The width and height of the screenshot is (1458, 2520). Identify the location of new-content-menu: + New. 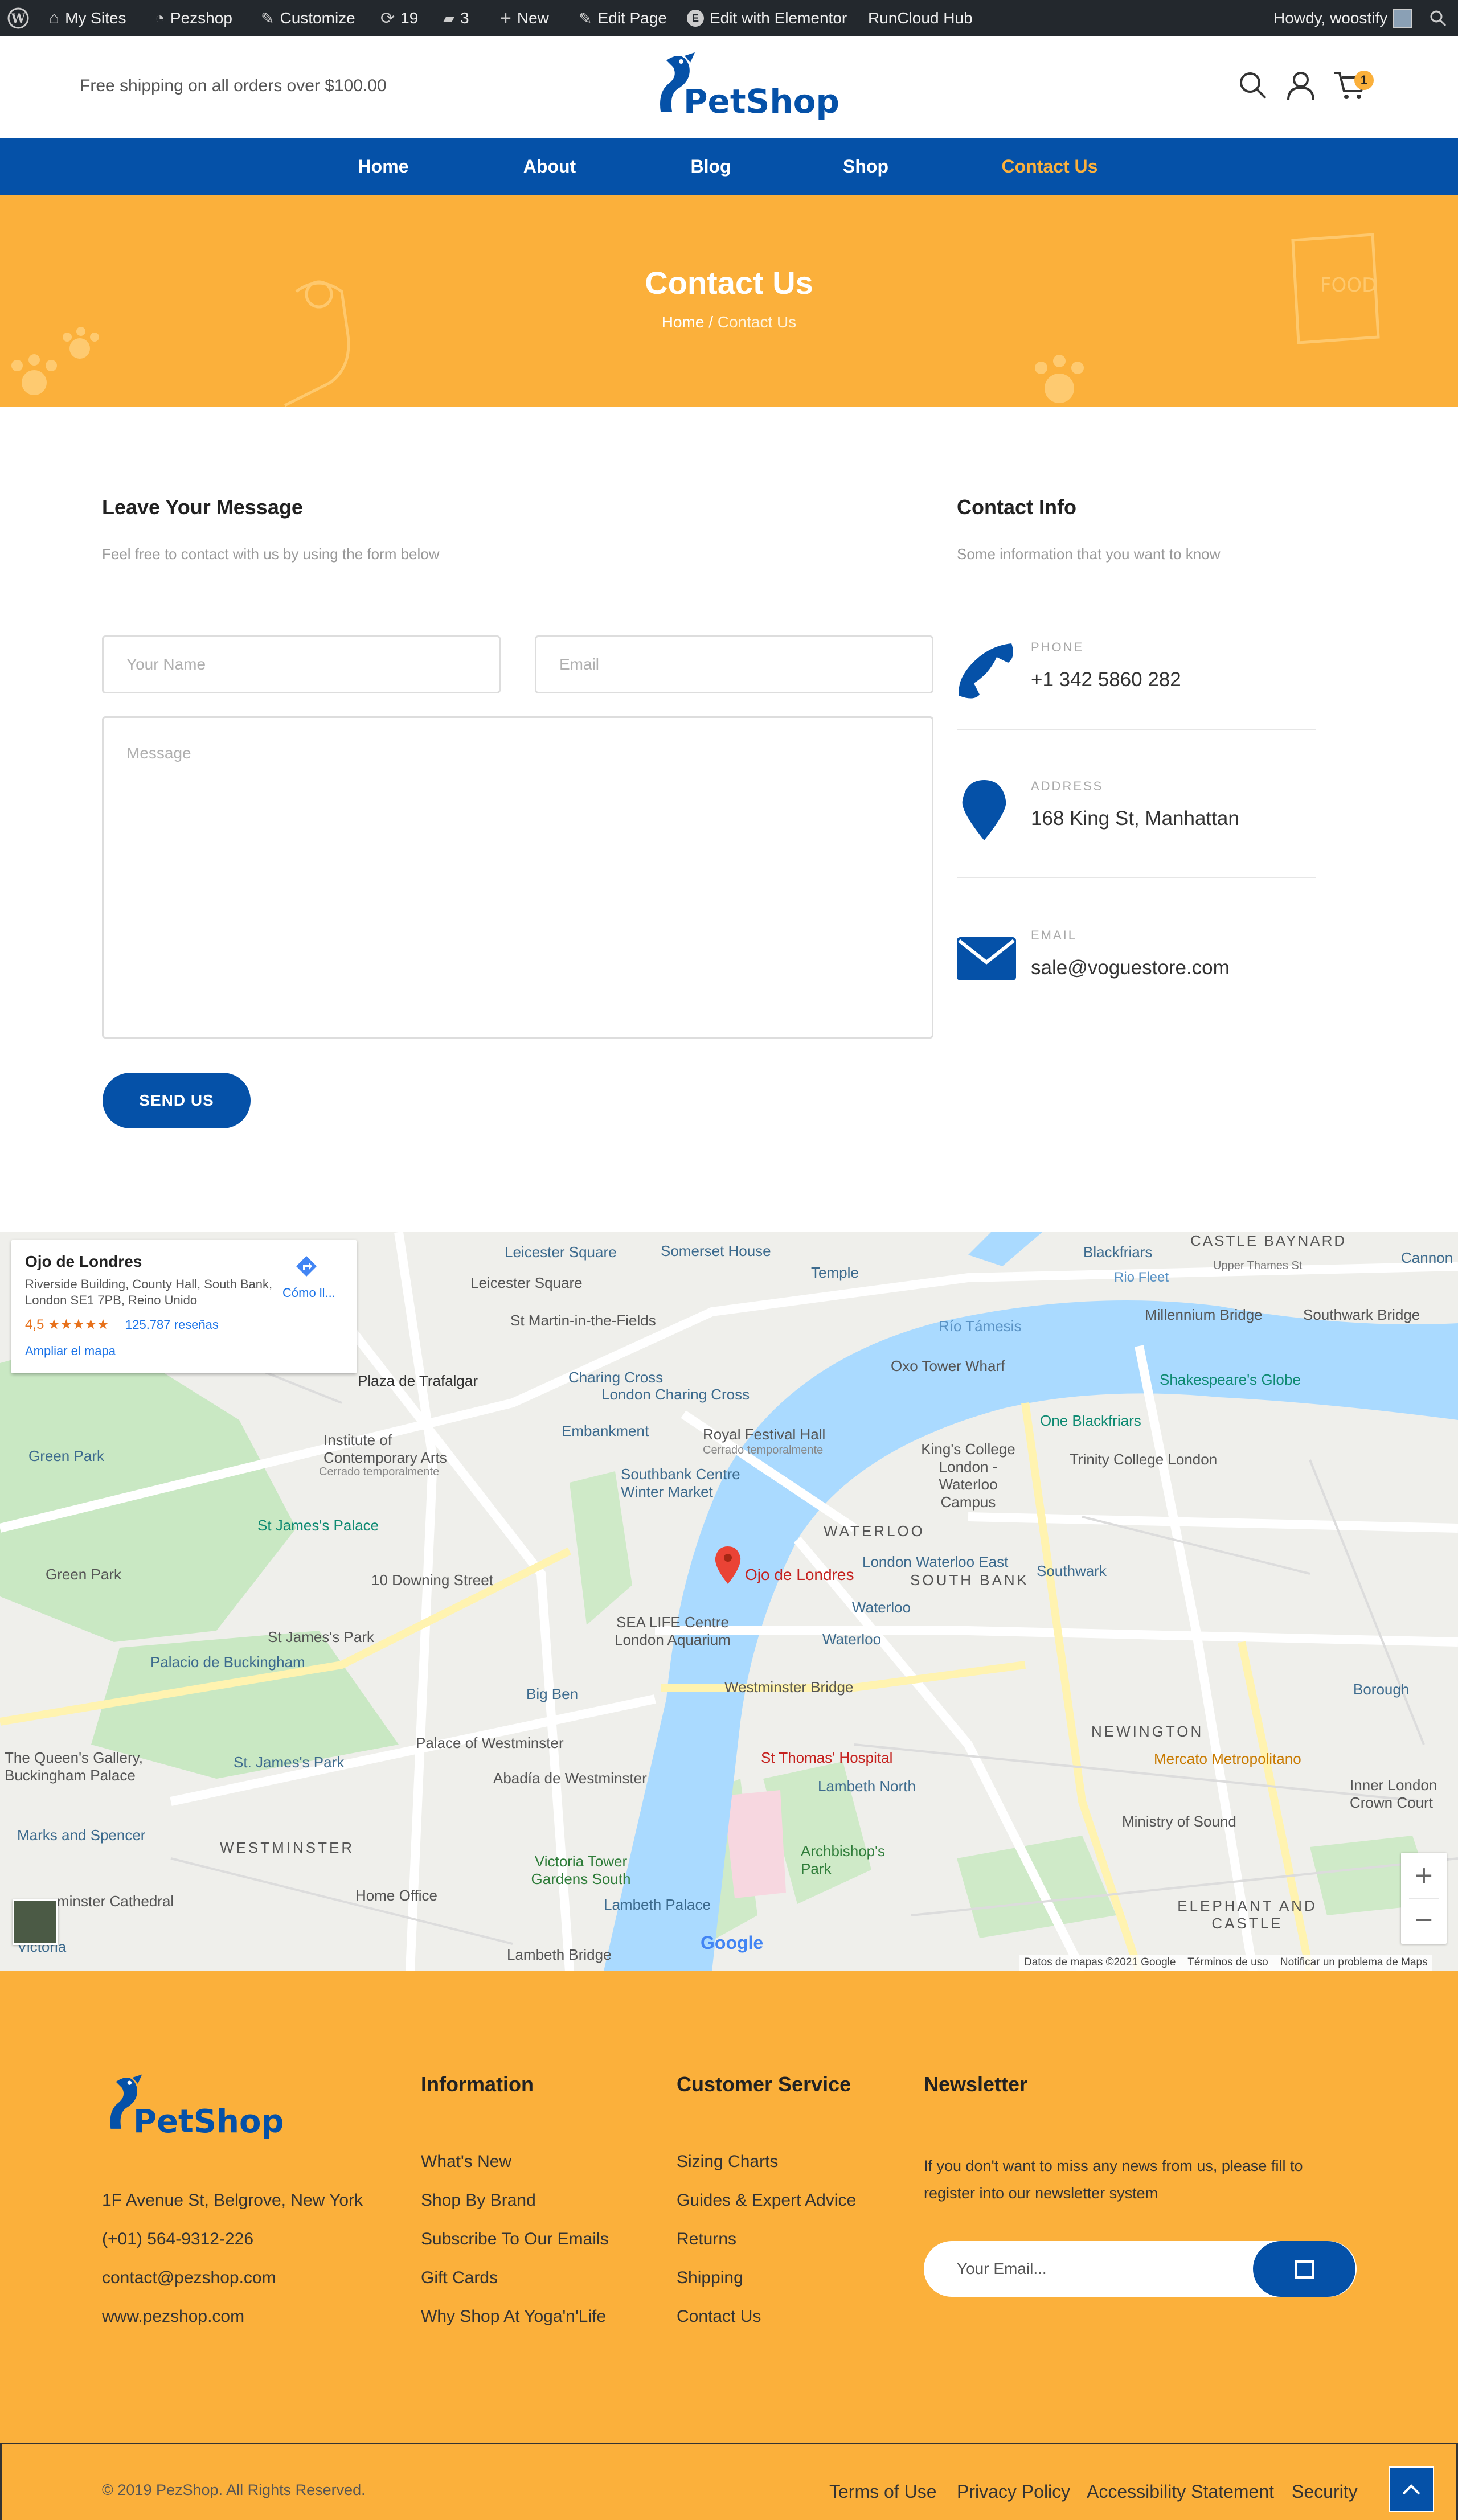
(524, 18).